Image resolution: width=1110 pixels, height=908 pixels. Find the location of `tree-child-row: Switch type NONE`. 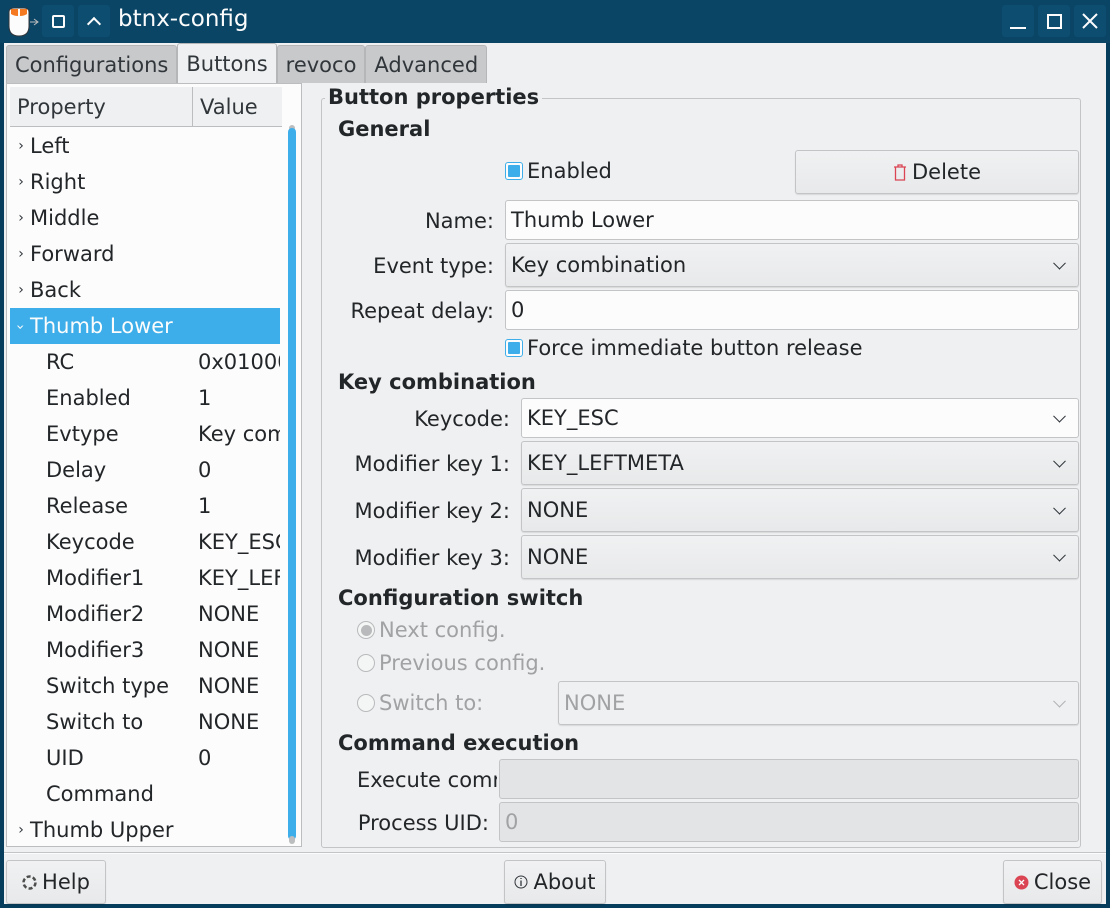

tree-child-row: Switch type NONE is located at coordinates (145, 686).